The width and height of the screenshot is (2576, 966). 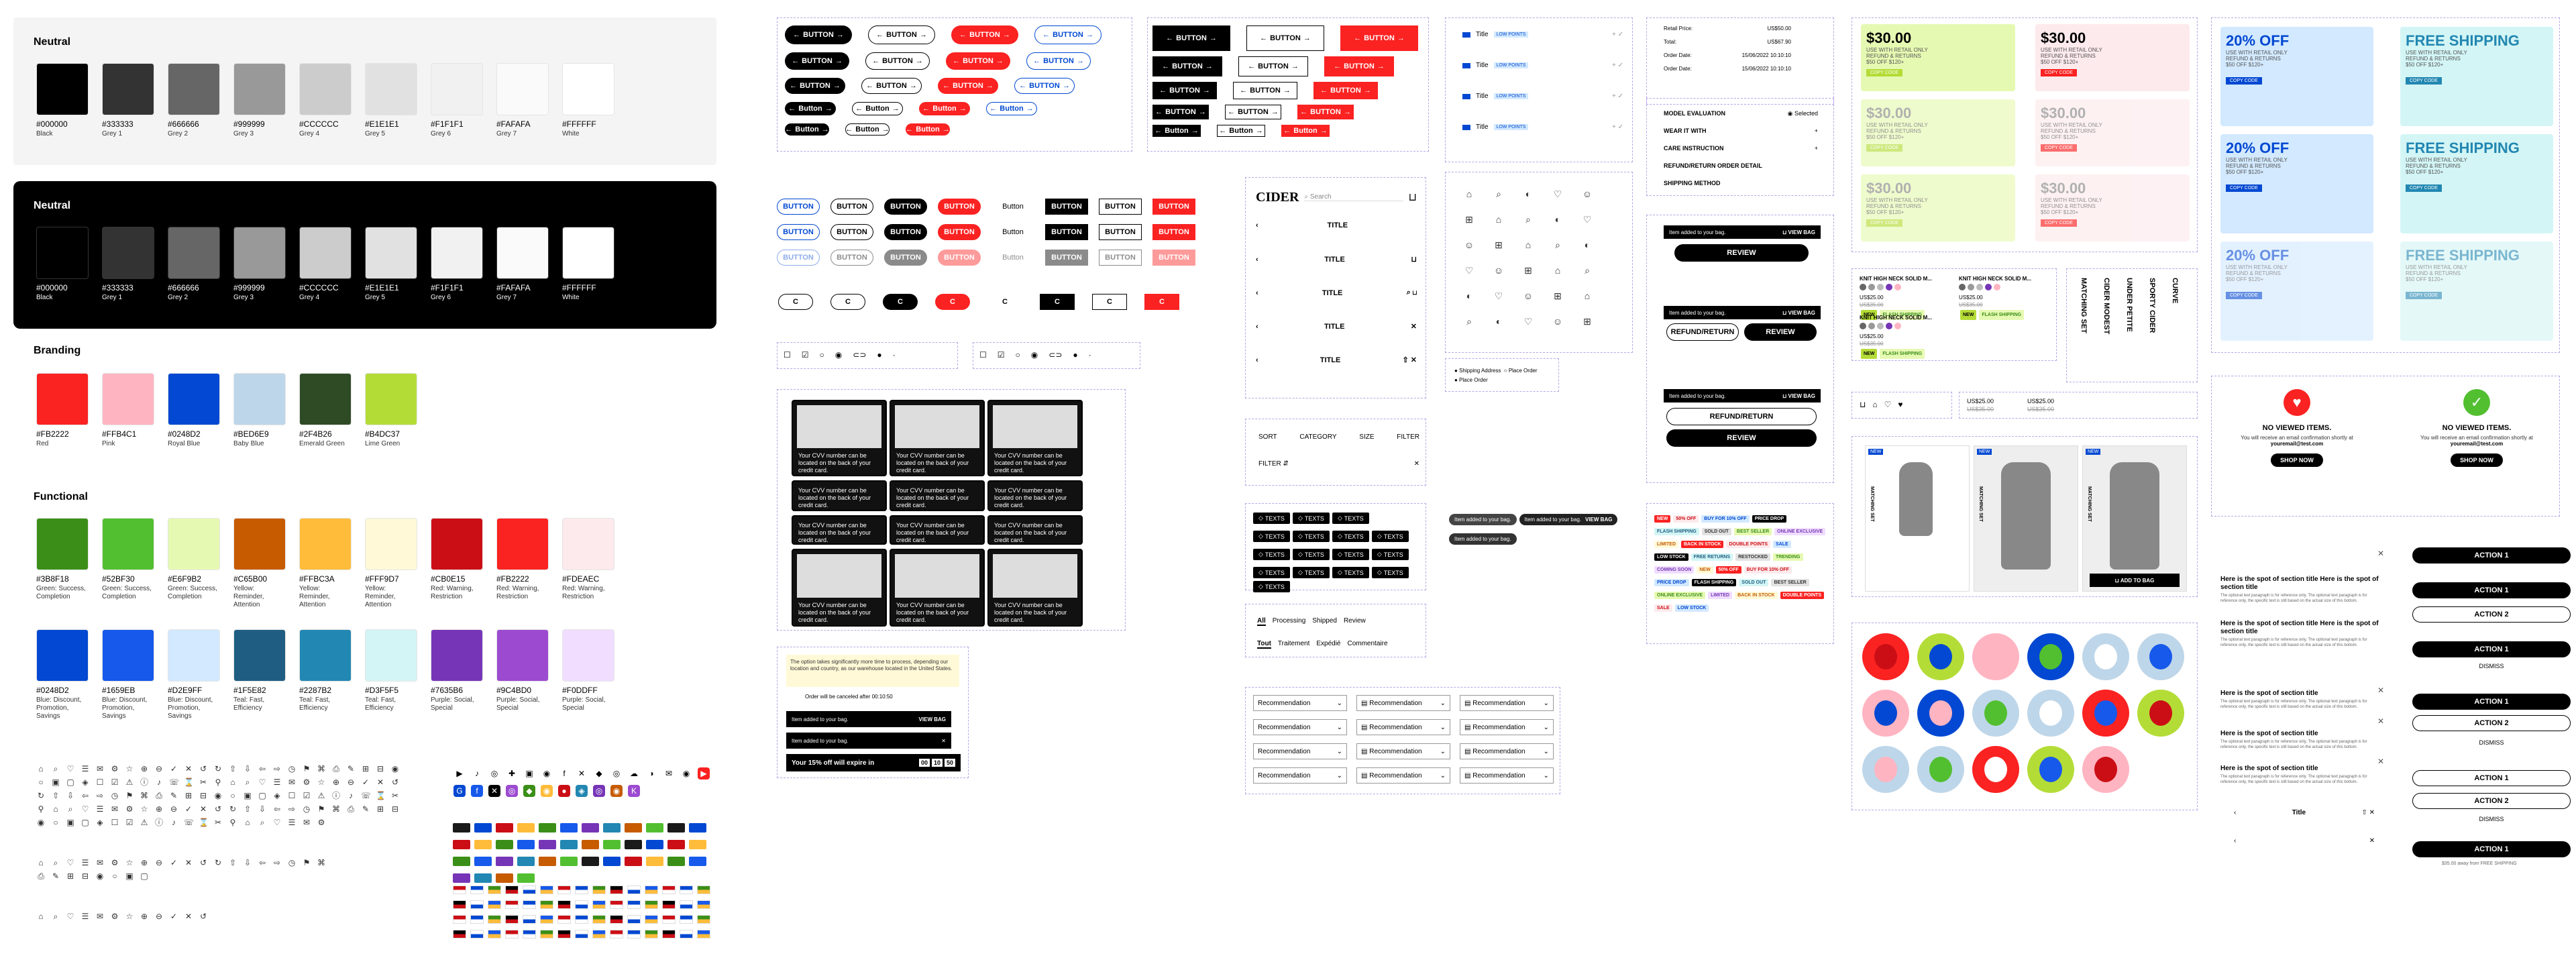 What do you see at coordinates (1409, 360) in the screenshot?
I see `nav-action-icon: ⇧ ✕` at bounding box center [1409, 360].